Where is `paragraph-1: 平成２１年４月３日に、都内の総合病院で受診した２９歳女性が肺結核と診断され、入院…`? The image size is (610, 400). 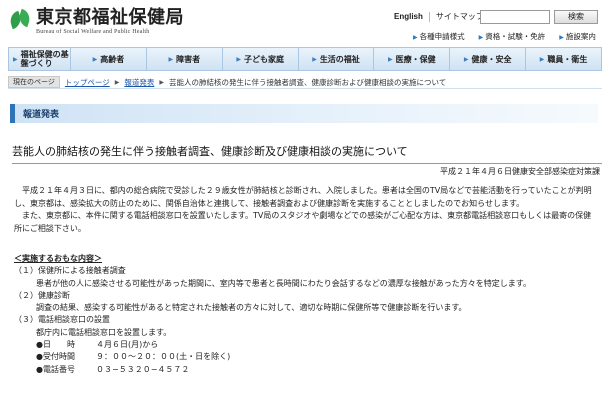 paragraph-1: 平成２１年４月３日に、都内の総合病院で受診した２９歳女性が肺結核と診断され、入院… is located at coordinates (303, 197).